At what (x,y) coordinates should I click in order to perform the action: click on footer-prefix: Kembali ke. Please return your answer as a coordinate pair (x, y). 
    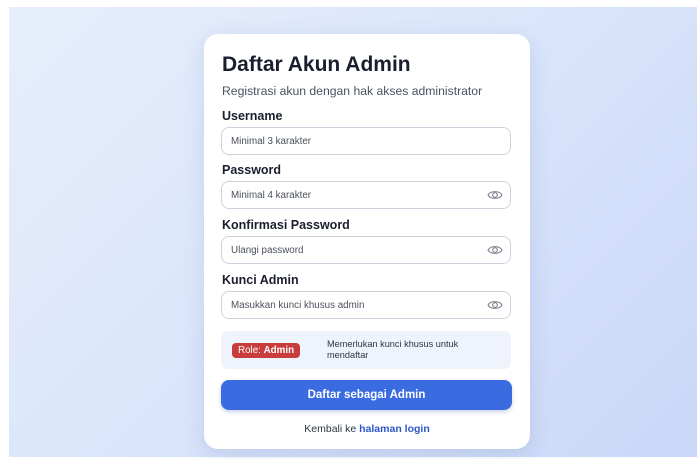
    Looking at the image, I should click on (330, 429).